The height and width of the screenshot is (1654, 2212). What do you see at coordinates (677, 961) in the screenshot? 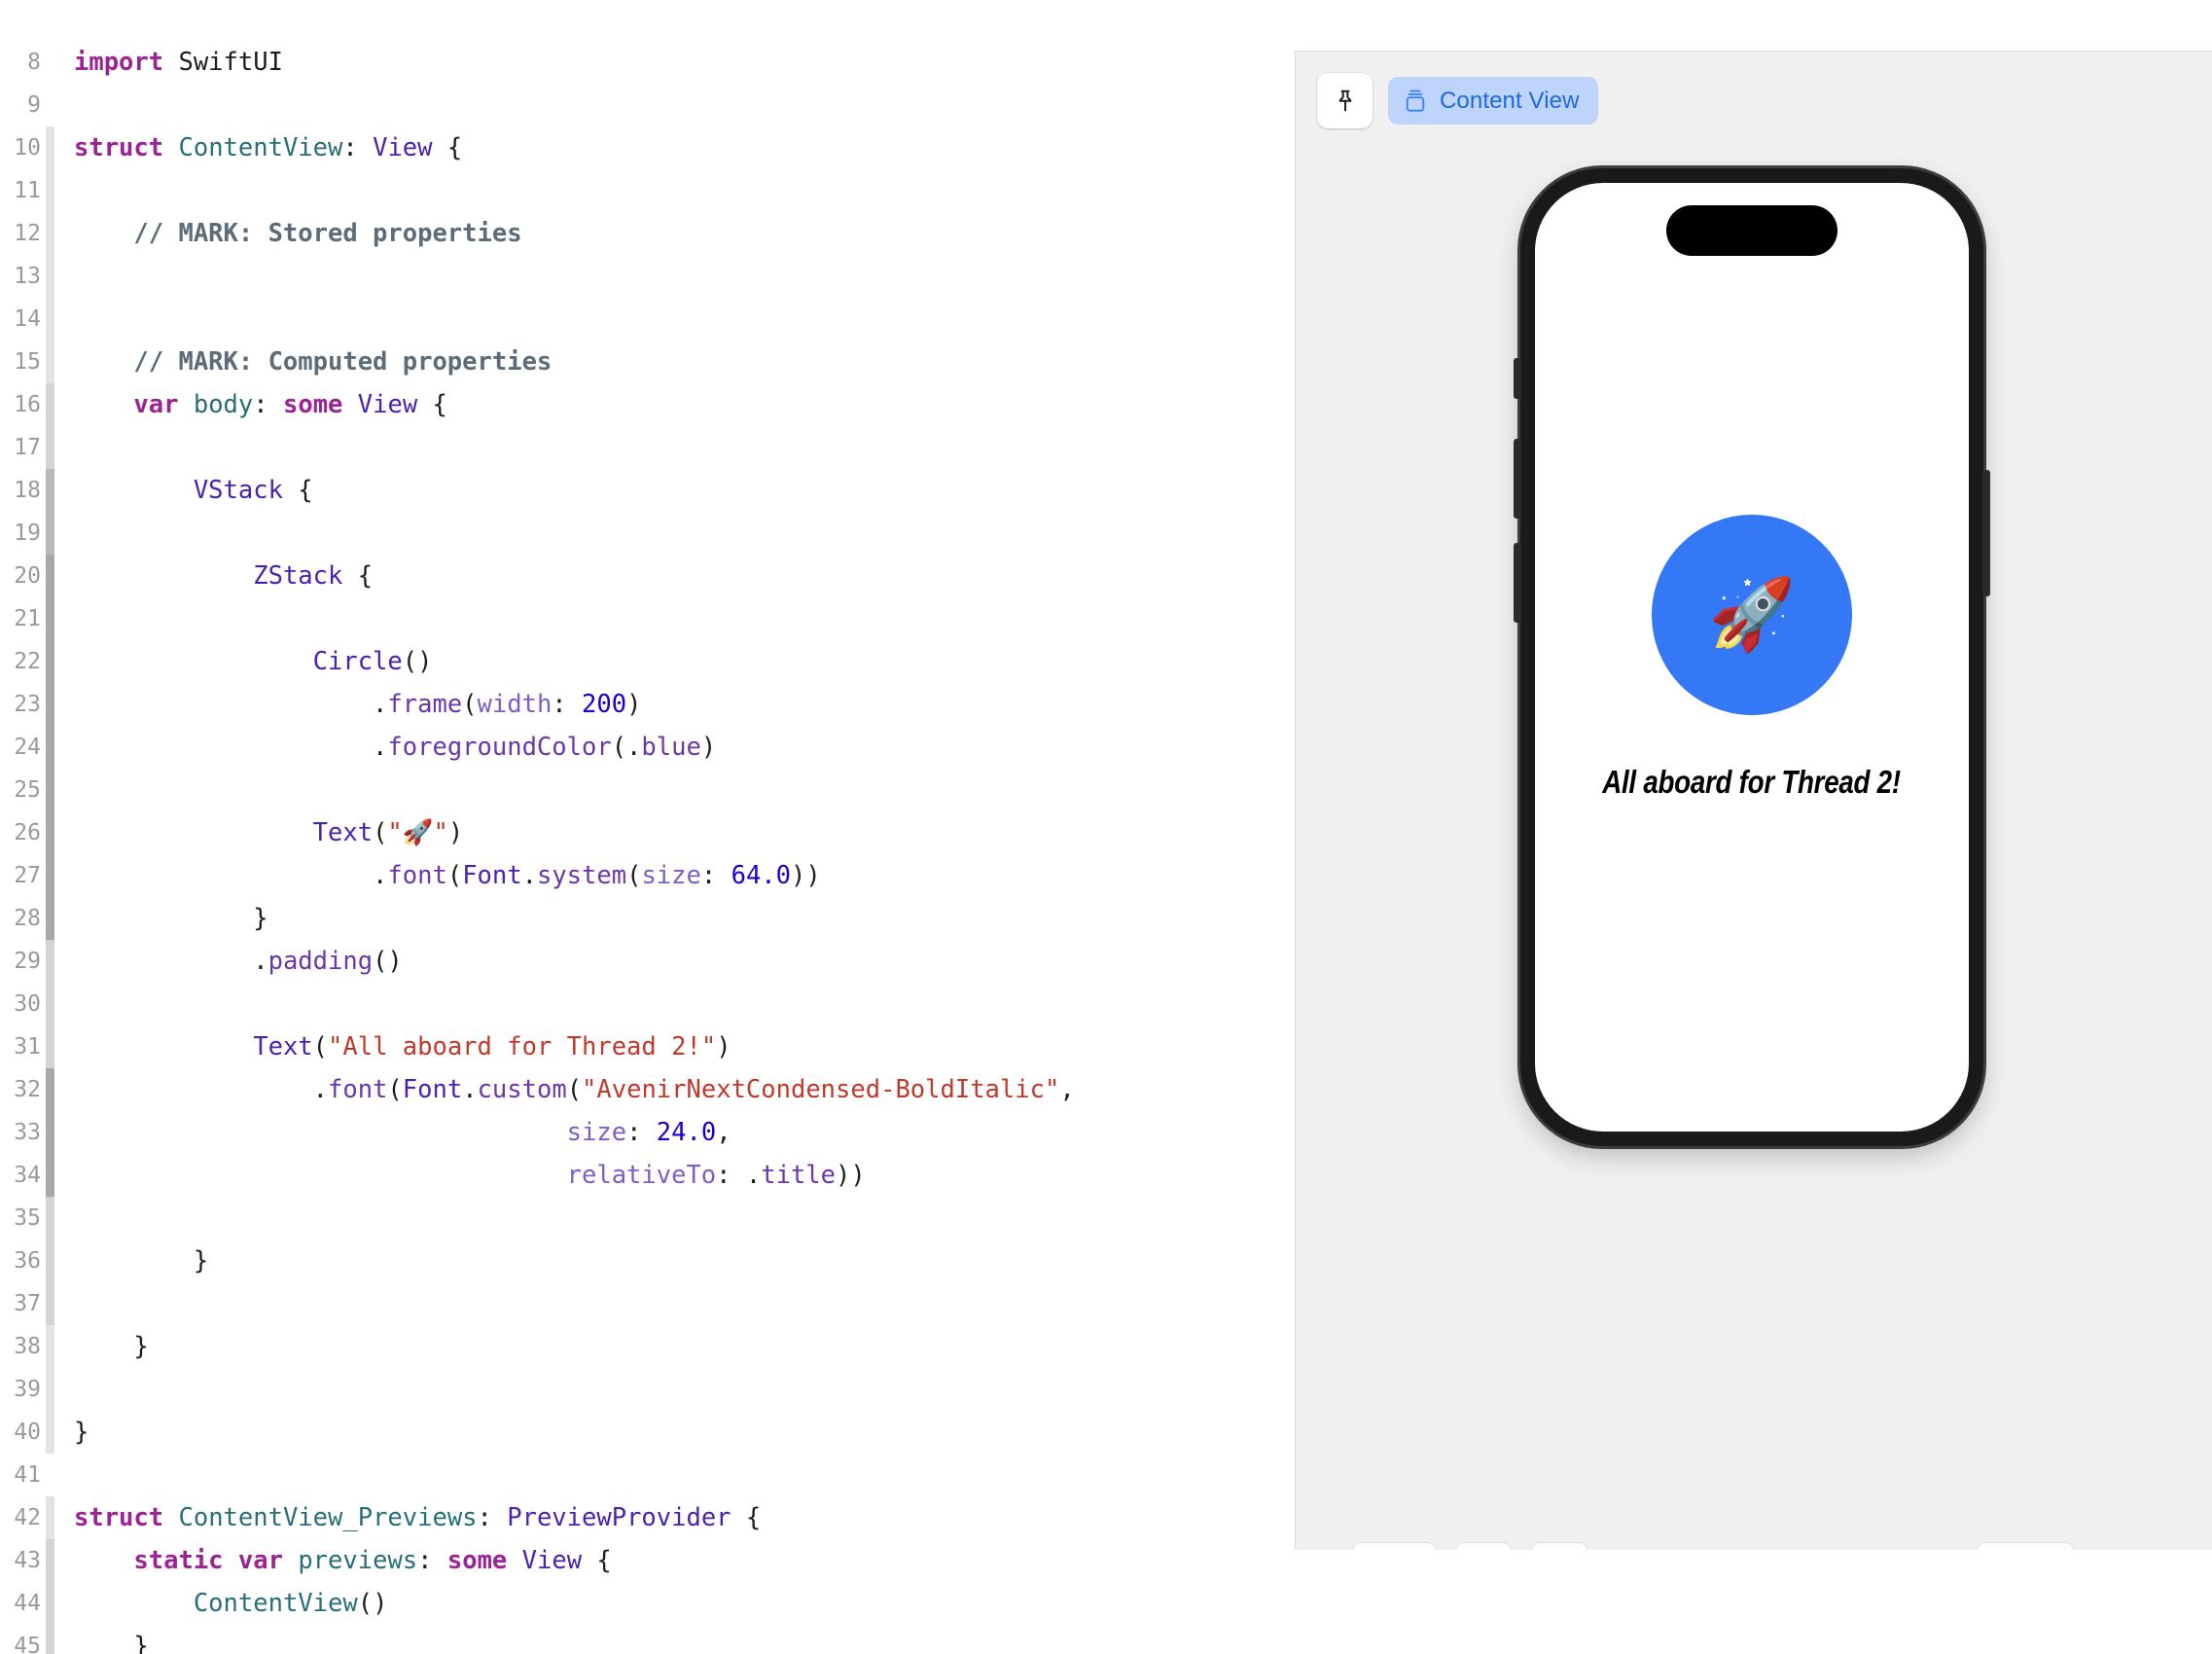
I see `code-text: .padding()` at bounding box center [677, 961].